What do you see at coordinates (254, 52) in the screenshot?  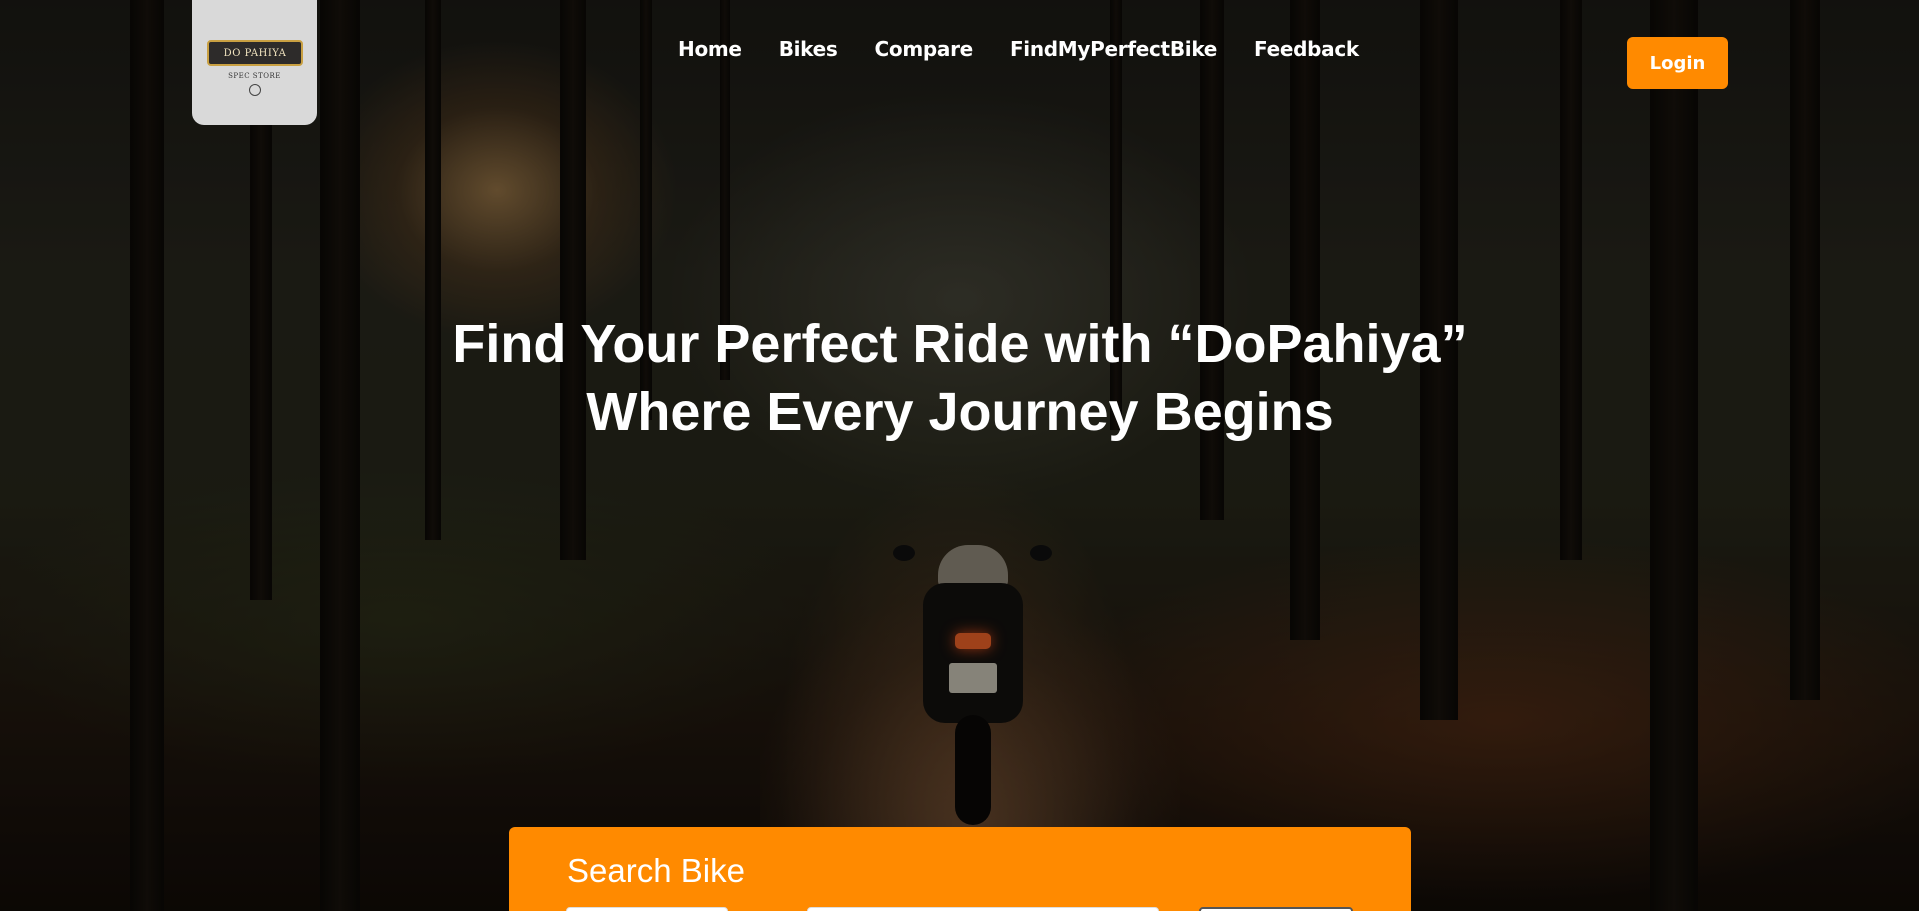 I see `logo-banner: DO PAHIYA` at bounding box center [254, 52].